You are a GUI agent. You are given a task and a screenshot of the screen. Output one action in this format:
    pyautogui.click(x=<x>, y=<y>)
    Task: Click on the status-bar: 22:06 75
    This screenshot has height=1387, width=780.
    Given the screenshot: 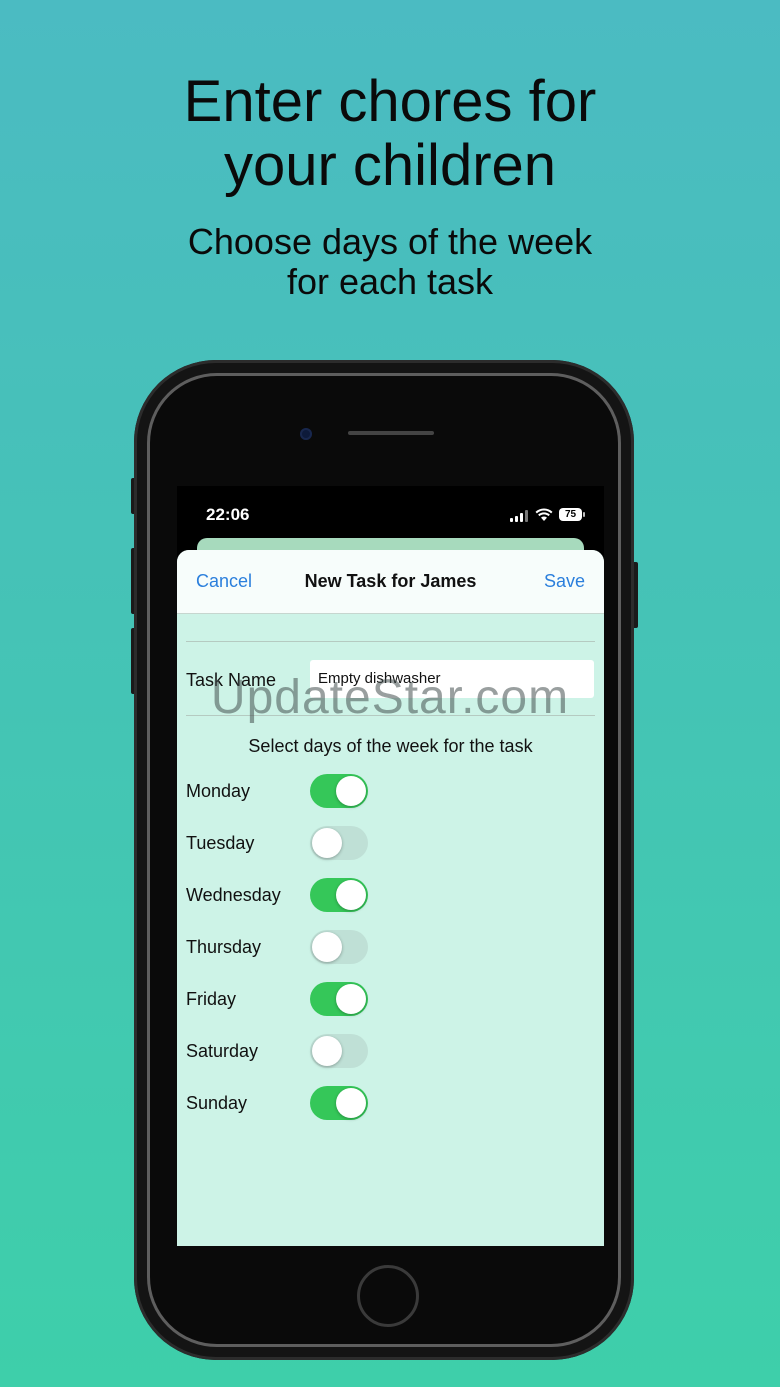 What is the action you would take?
    pyautogui.click(x=390, y=514)
    